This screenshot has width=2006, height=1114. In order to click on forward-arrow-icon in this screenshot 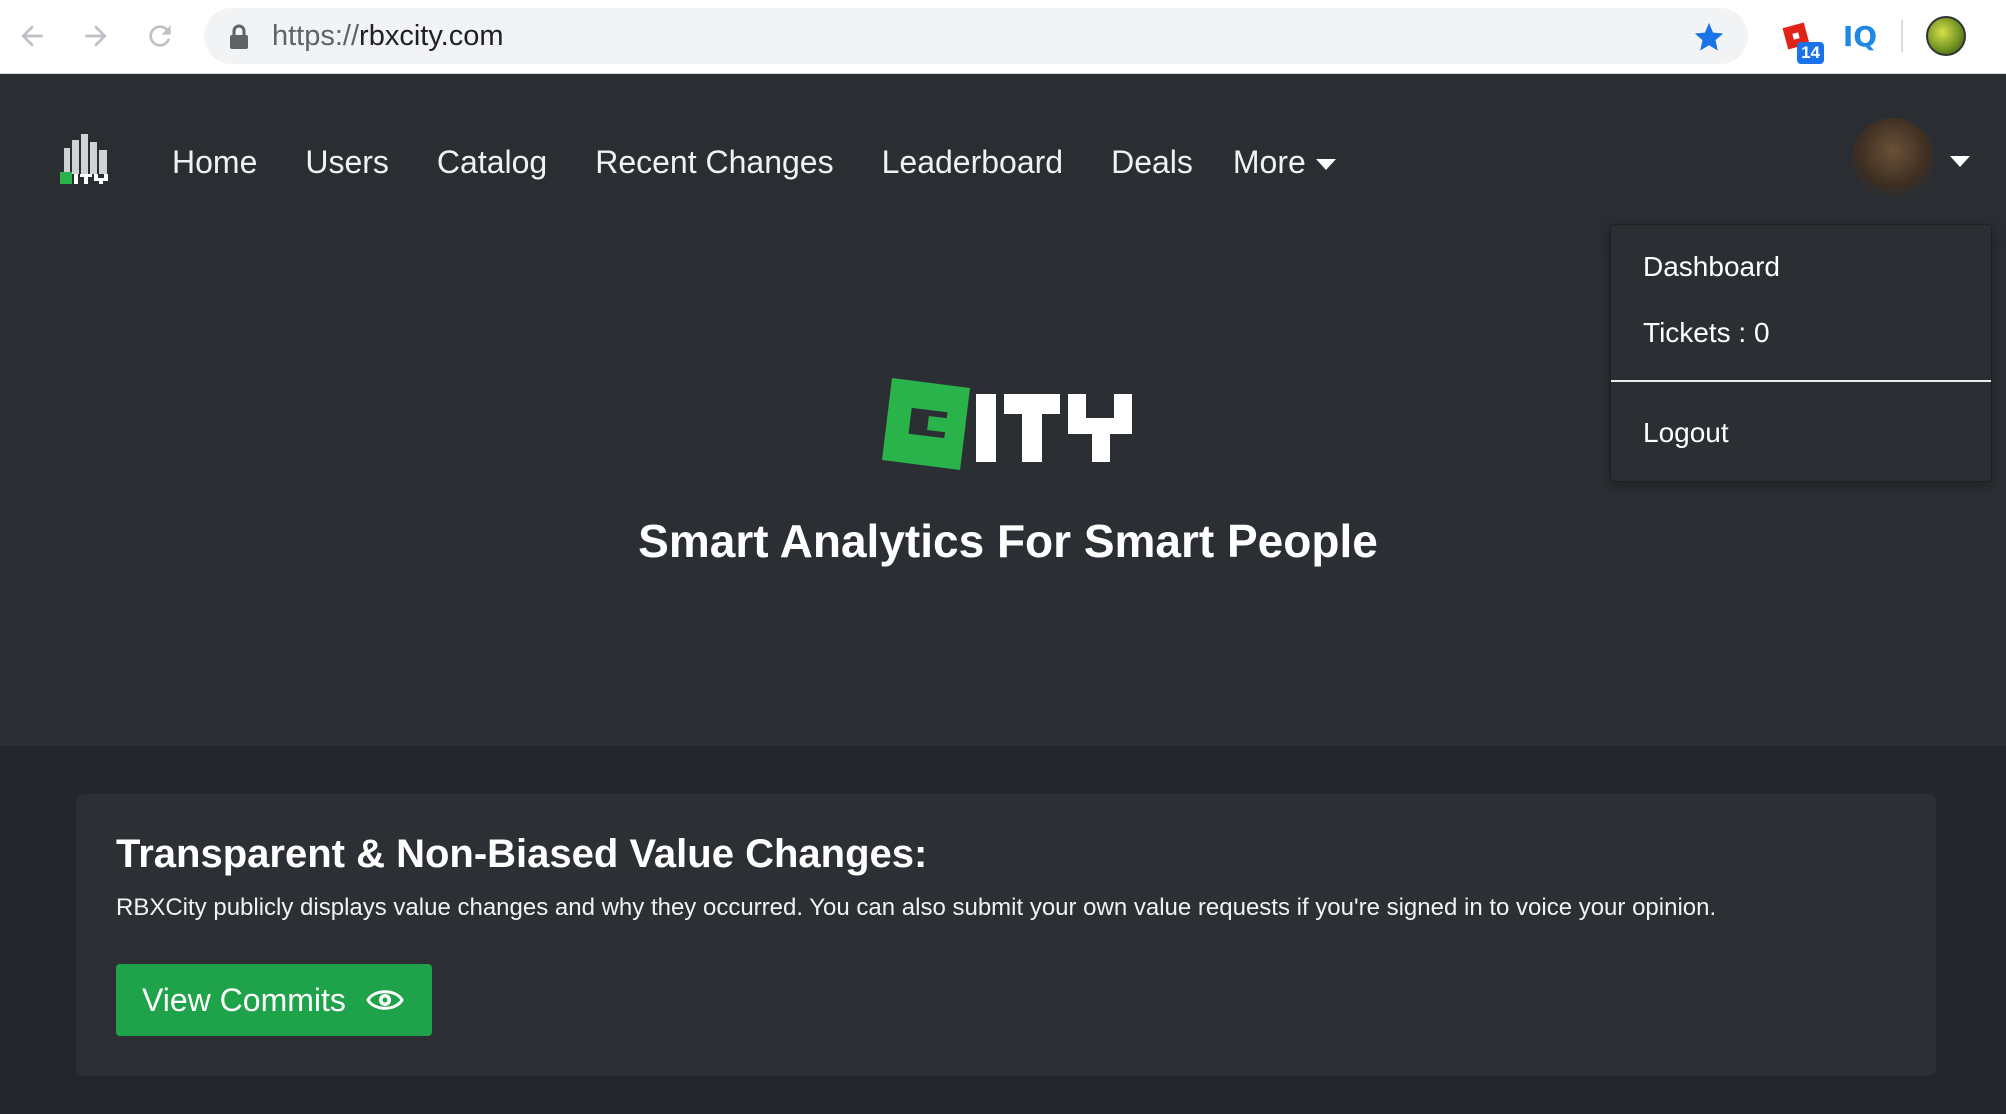, I will do `click(96, 36)`.